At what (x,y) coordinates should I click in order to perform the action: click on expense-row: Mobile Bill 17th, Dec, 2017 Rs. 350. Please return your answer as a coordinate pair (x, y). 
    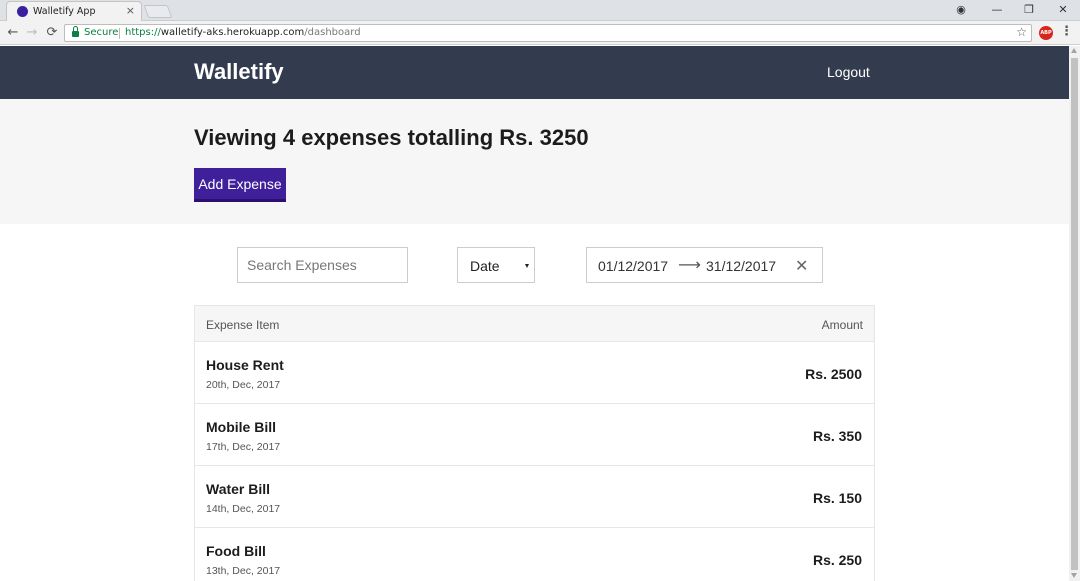
    Looking at the image, I should click on (534, 435).